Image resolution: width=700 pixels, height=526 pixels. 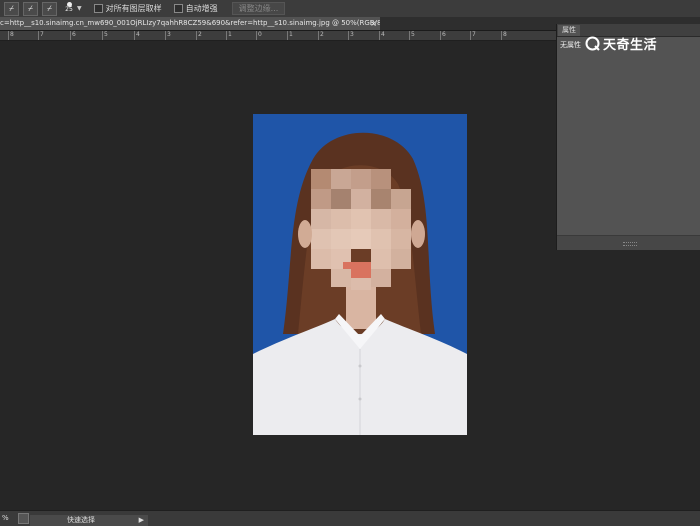 I want to click on watermark-logo: 天奇生活, so click(x=621, y=43).